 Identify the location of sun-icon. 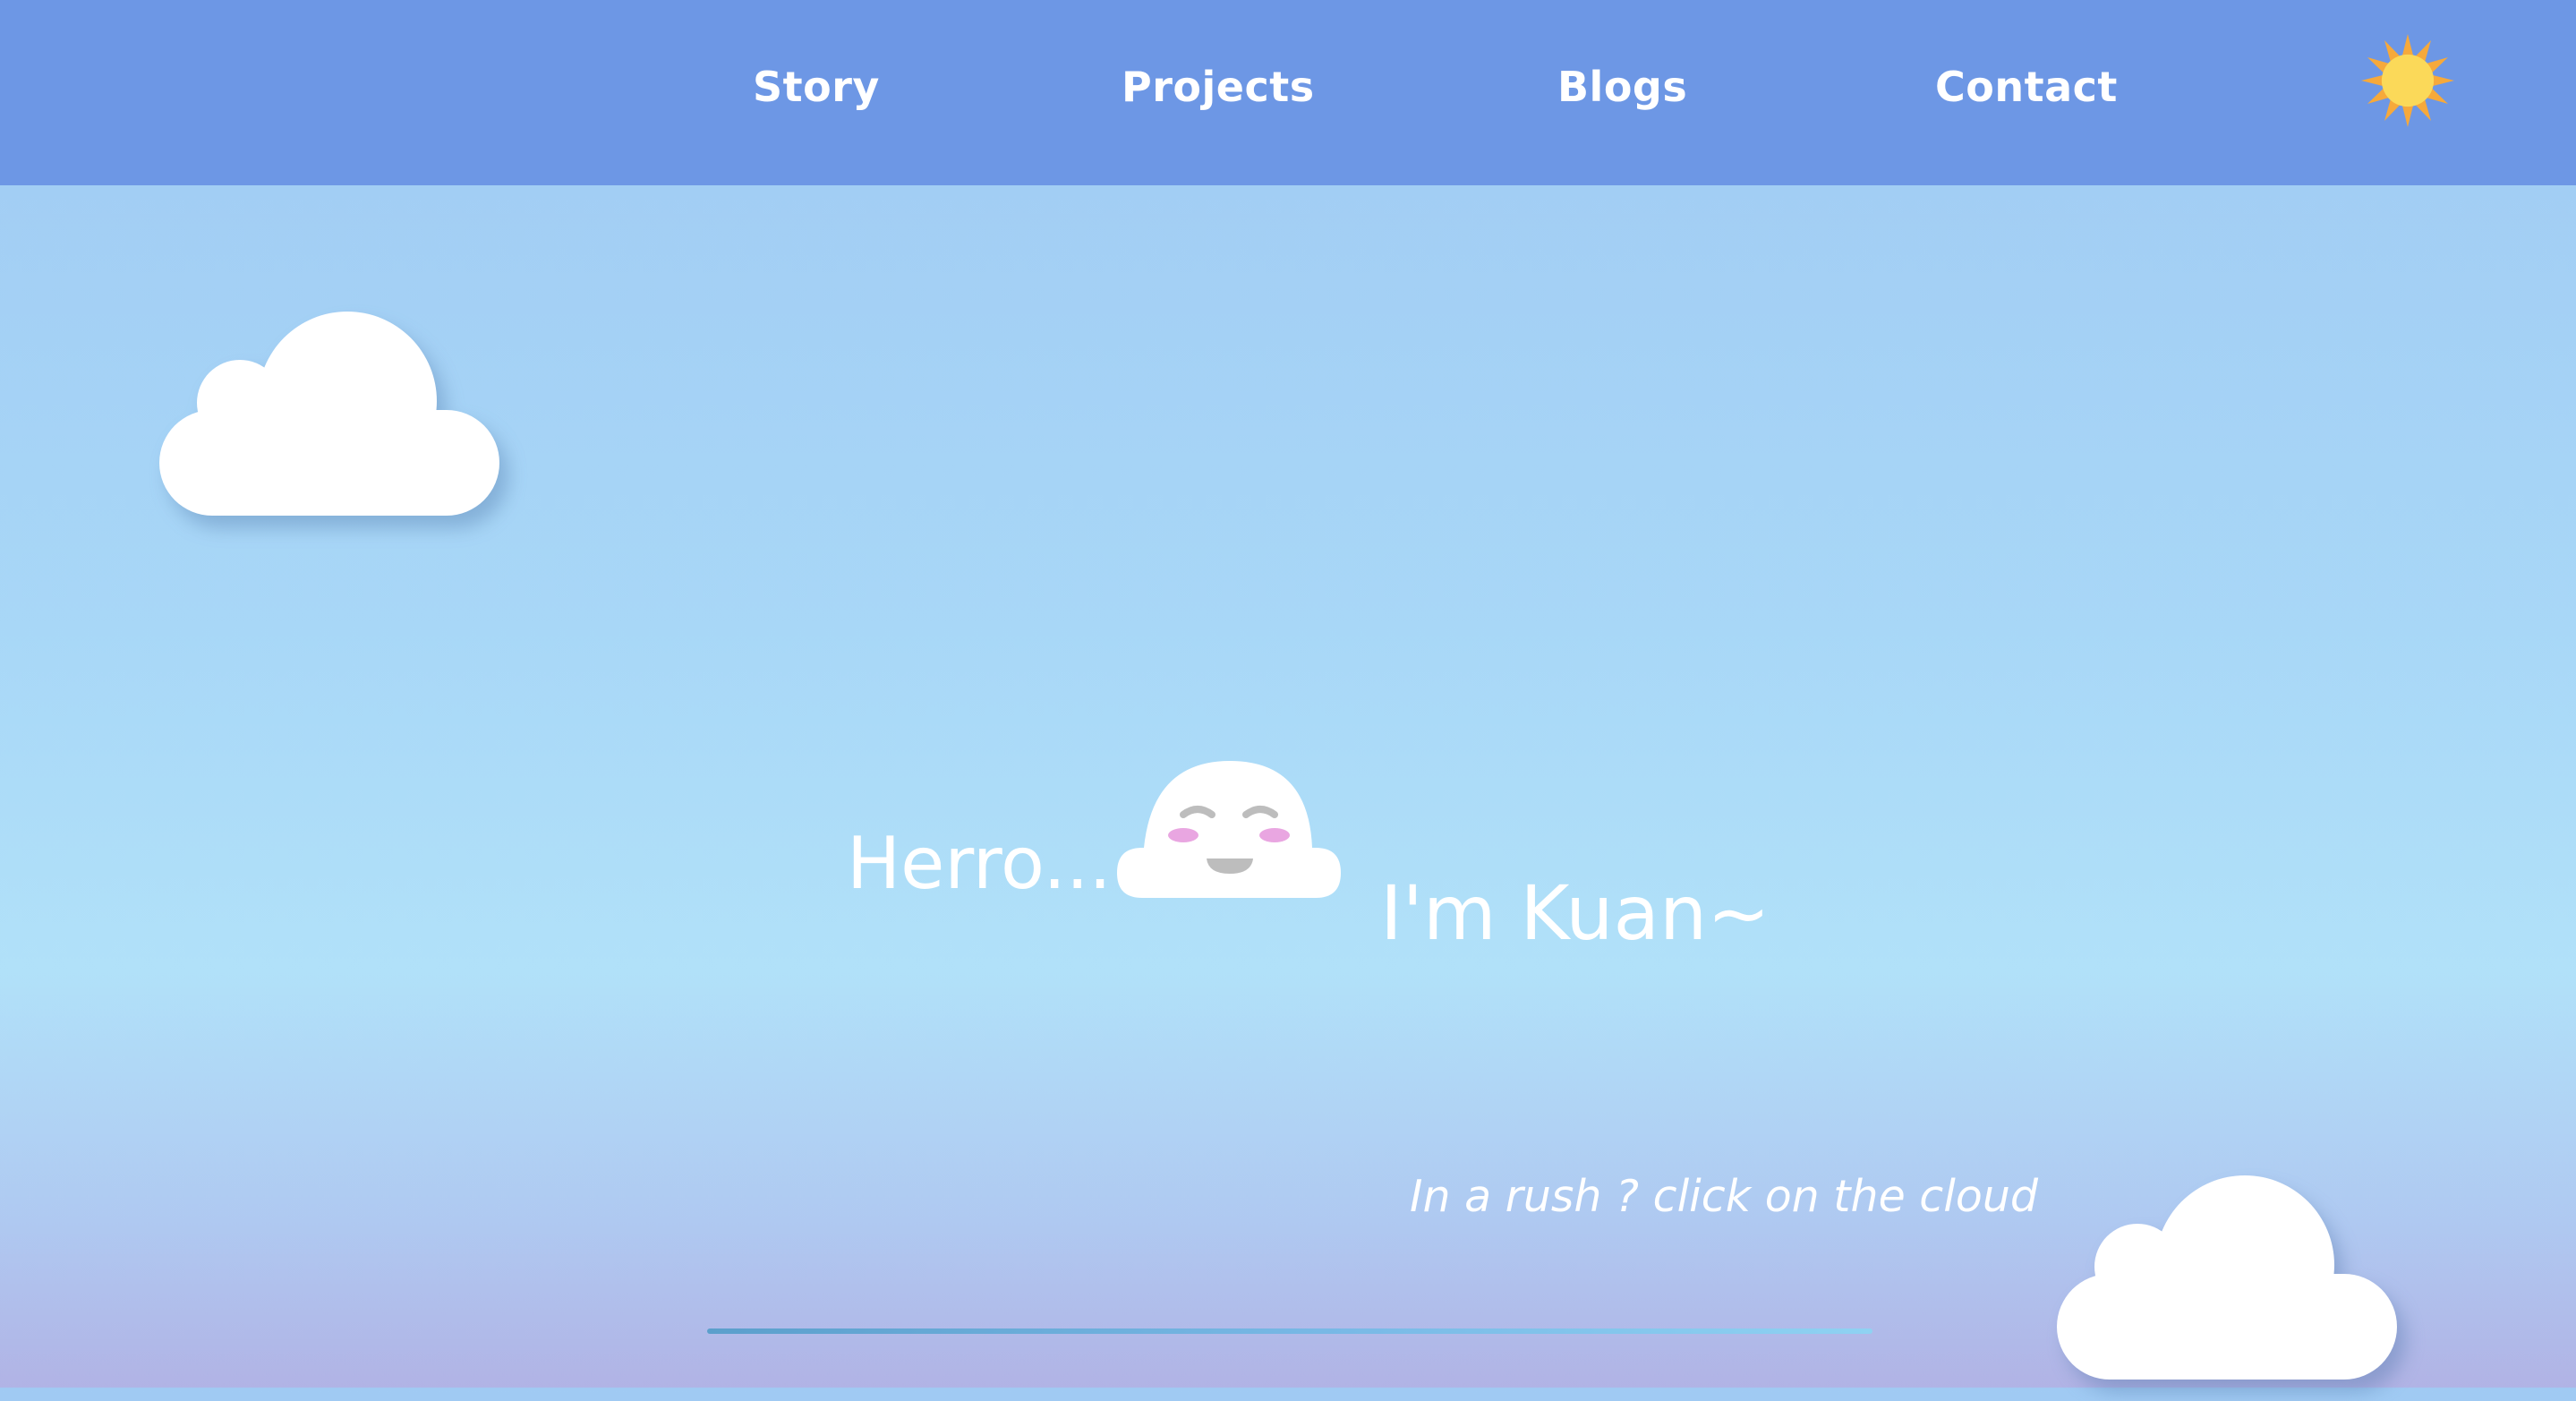
(2407, 80).